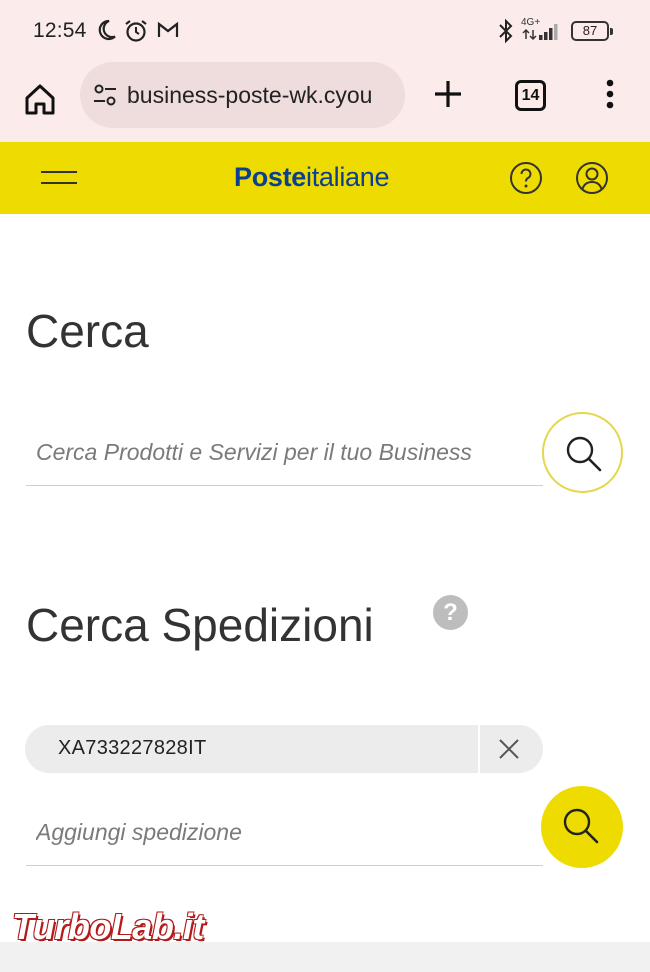  I want to click on address-bar: business-poste-wk.cyou, so click(242, 95).